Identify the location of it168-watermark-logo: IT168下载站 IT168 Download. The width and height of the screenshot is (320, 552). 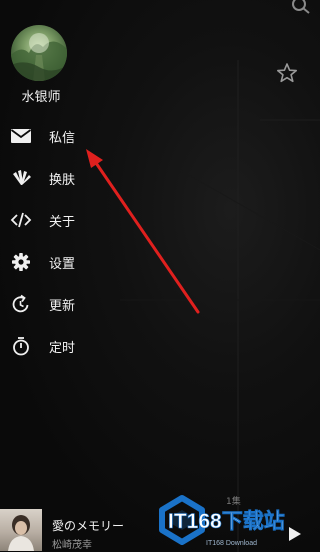
(222, 521).